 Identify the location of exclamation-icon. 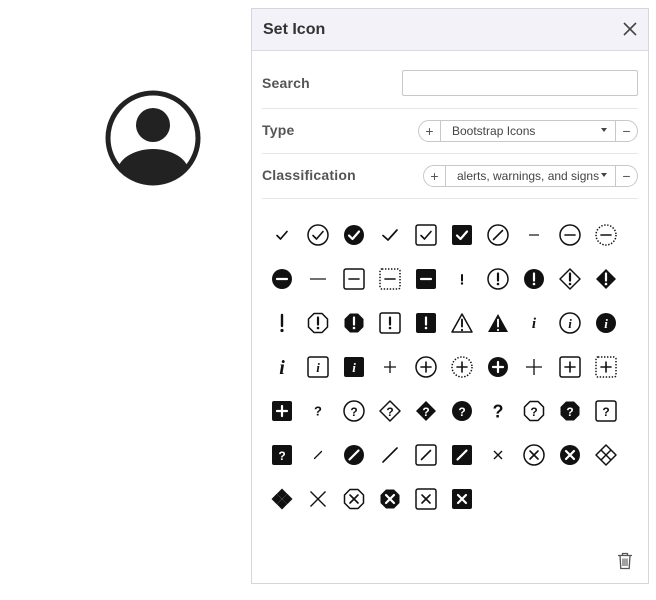
(462, 279).